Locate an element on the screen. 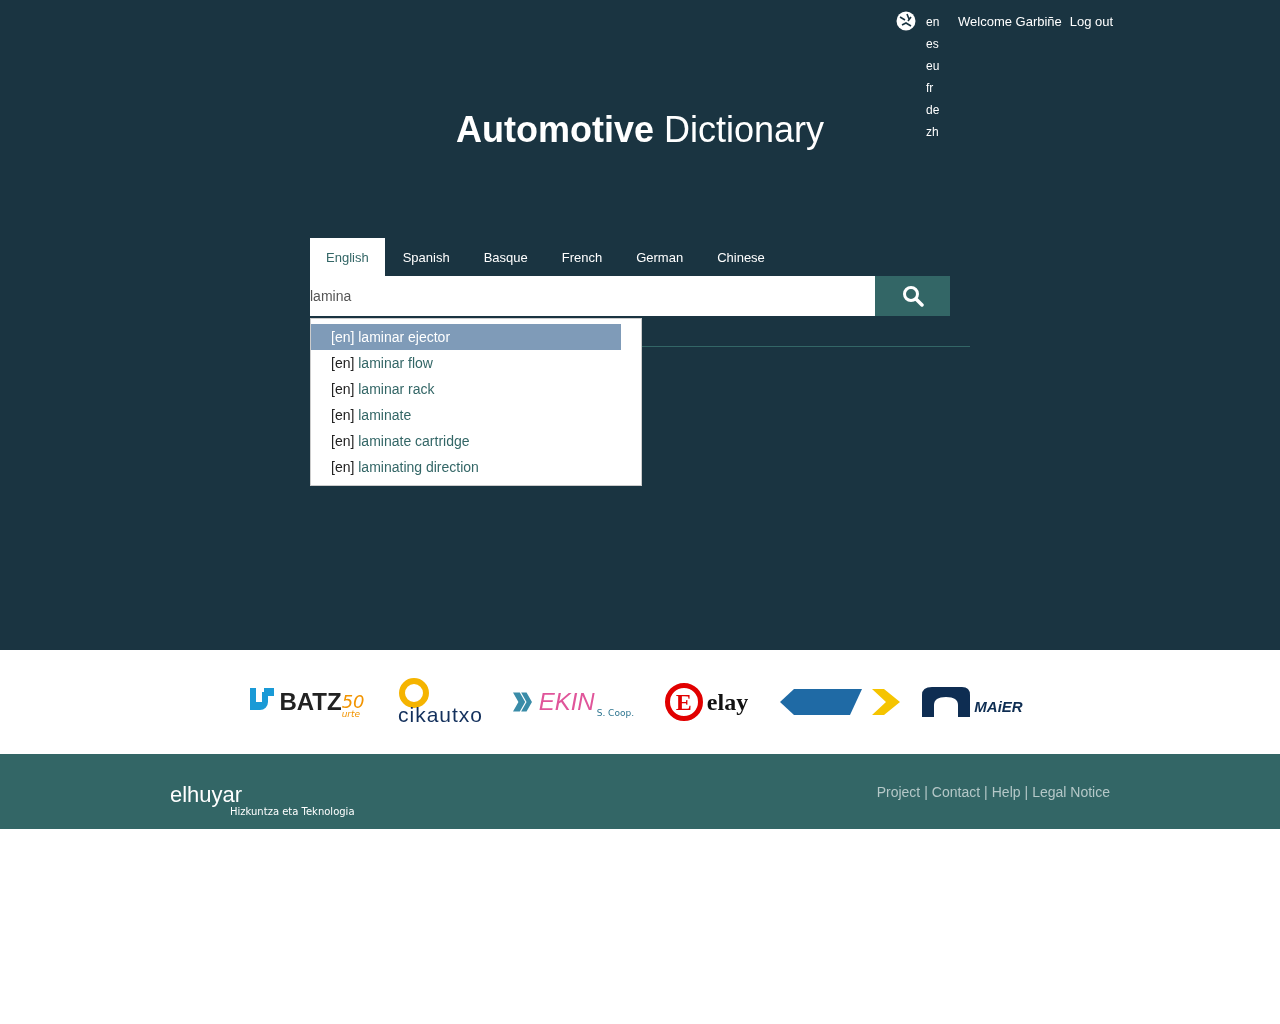 The image size is (1280, 1024). search-button is located at coordinates (912, 296).